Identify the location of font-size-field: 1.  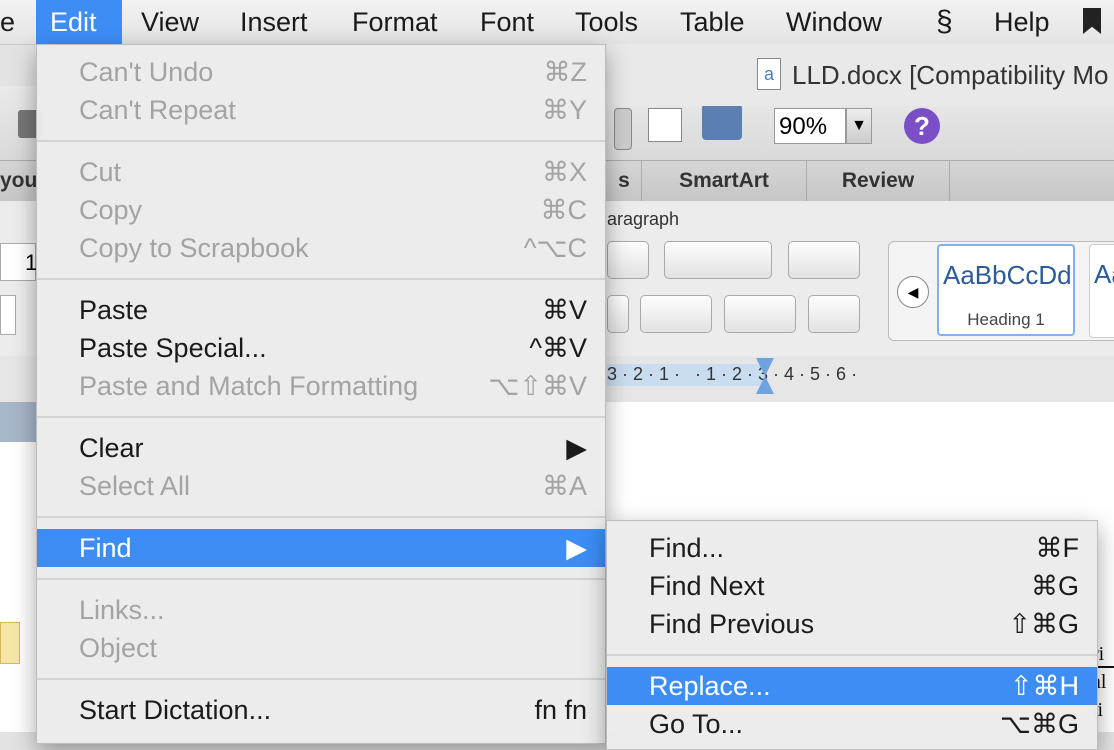
(18, 262).